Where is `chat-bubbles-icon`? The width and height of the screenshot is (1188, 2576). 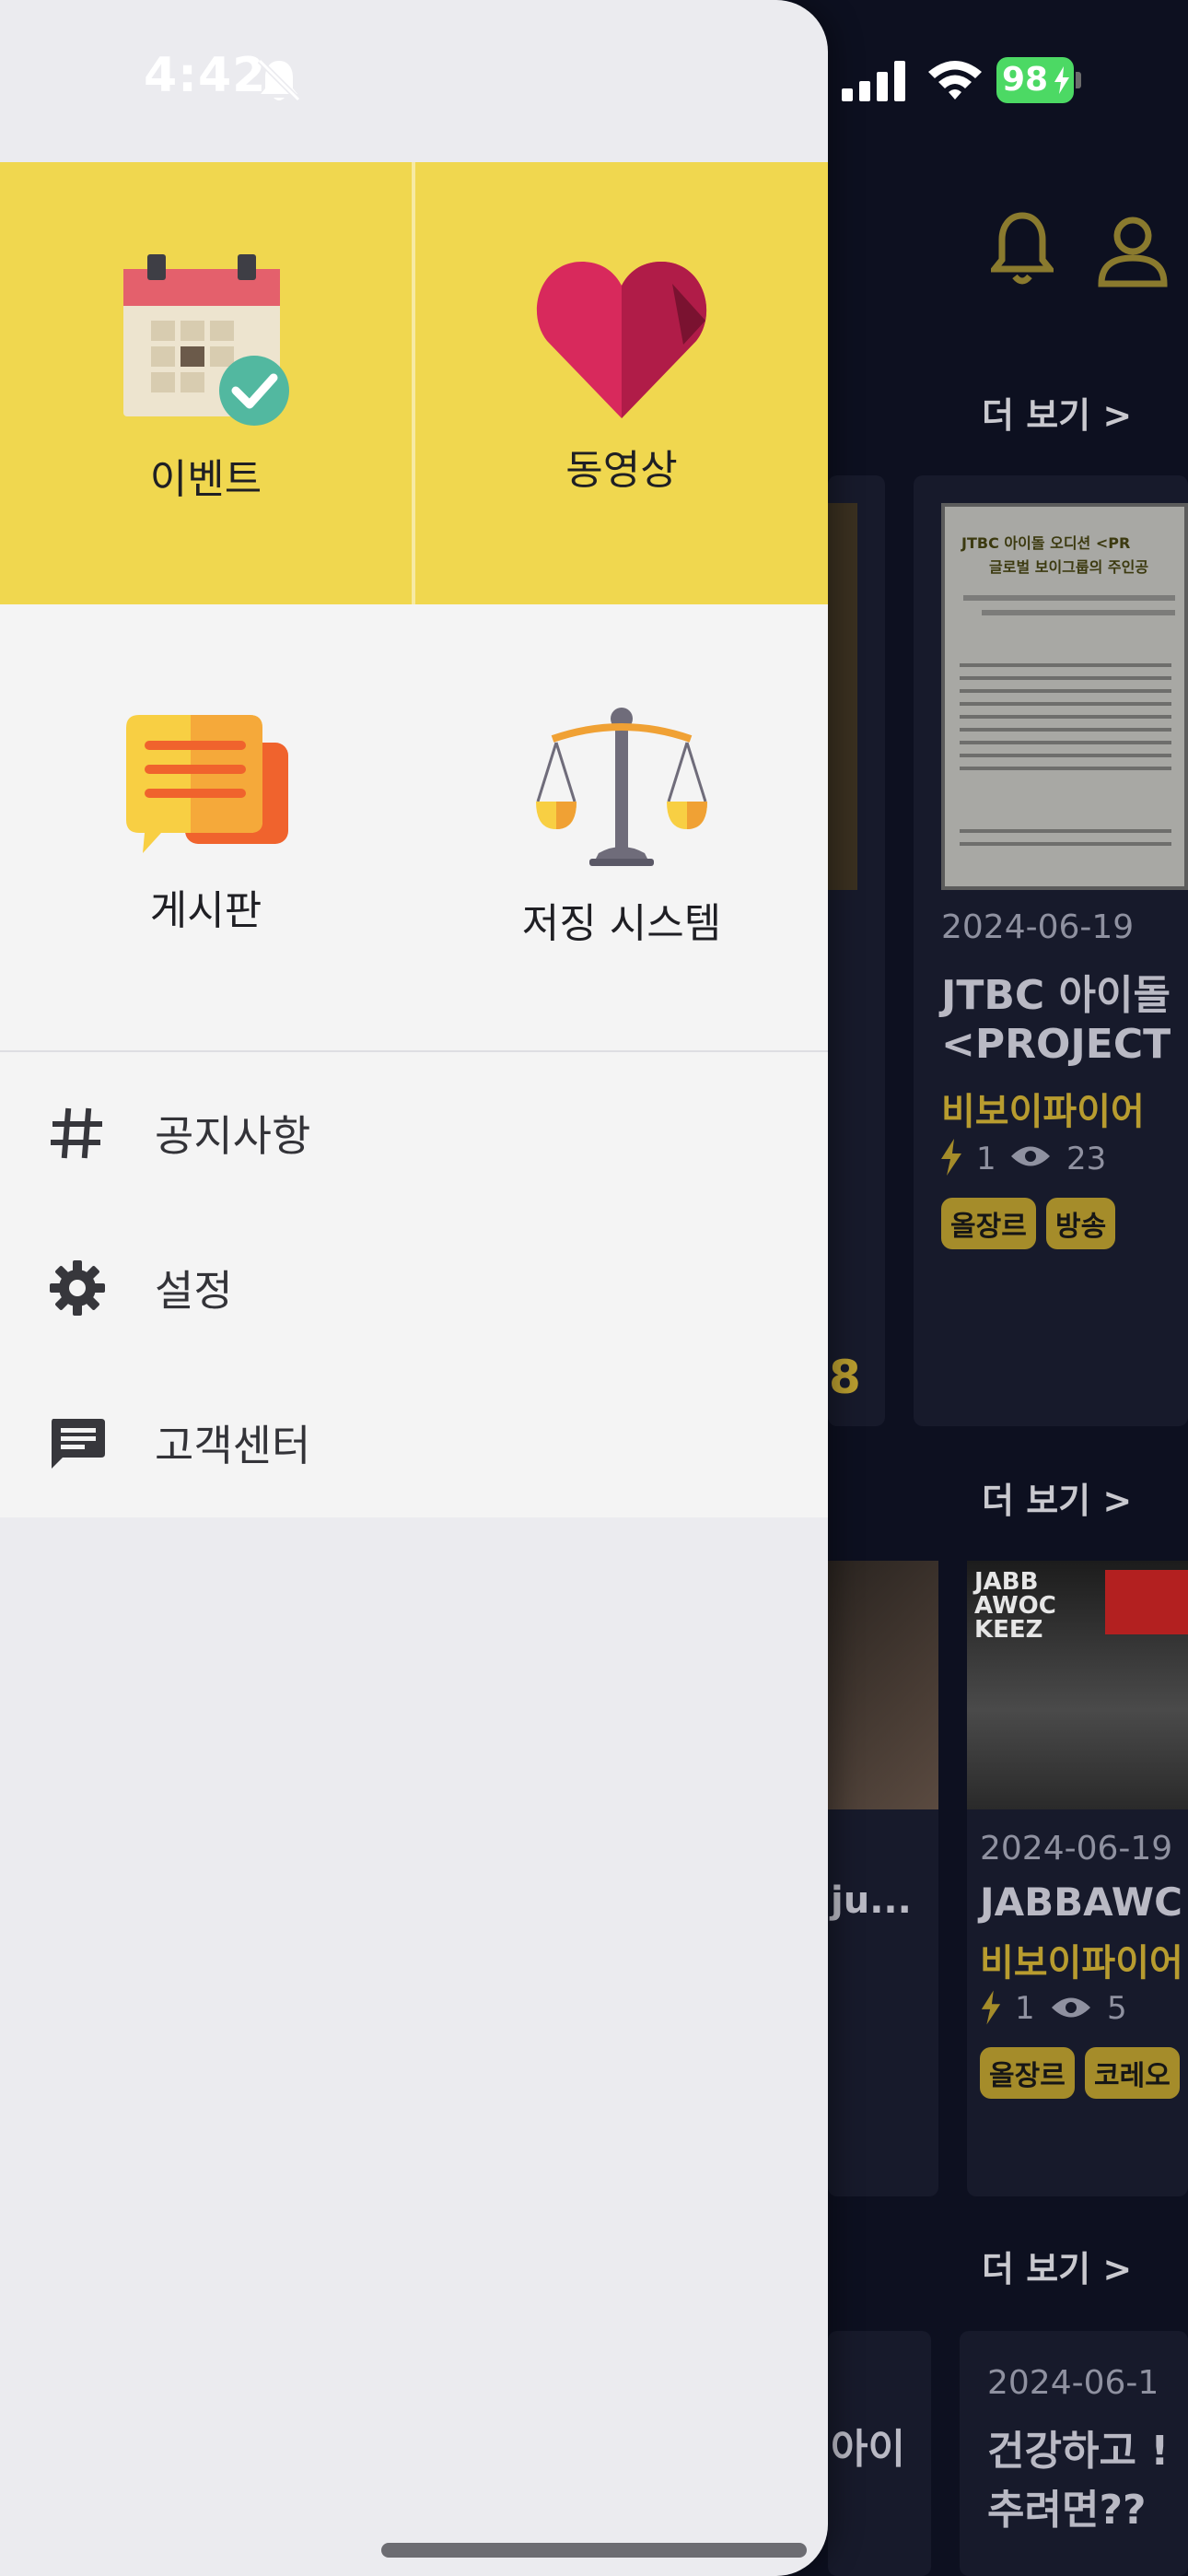 chat-bubbles-icon is located at coordinates (206, 784).